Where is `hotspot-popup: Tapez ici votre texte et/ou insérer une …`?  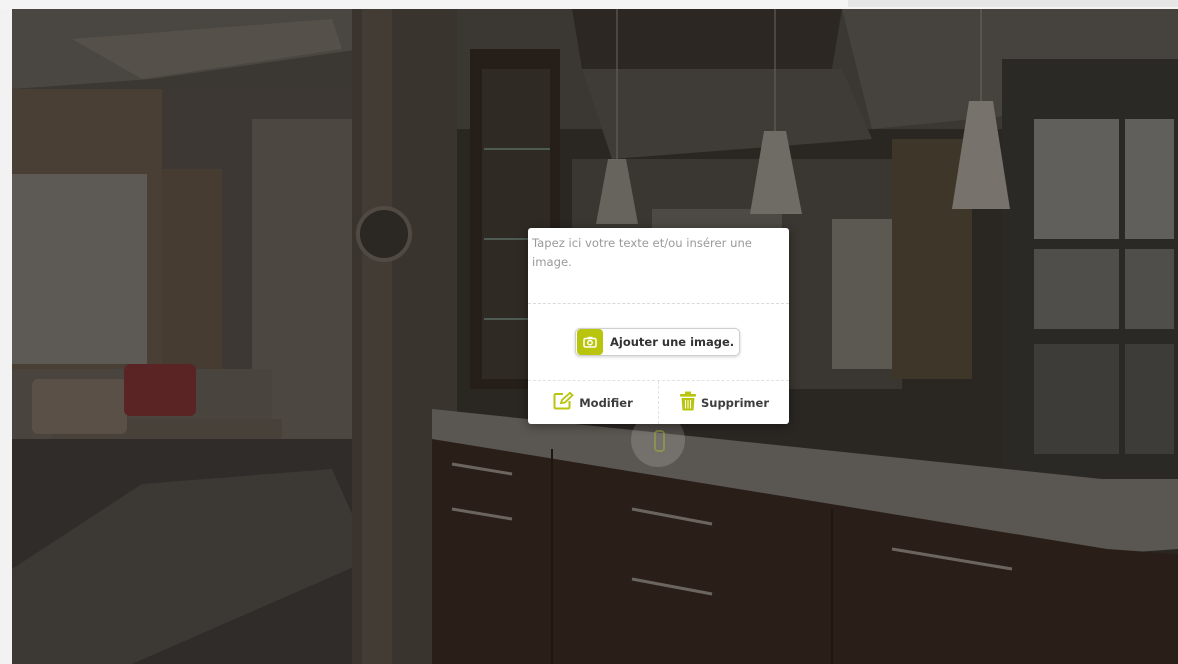
hotspot-popup: Tapez ici votre texte et/ou insérer une … is located at coordinates (658, 326).